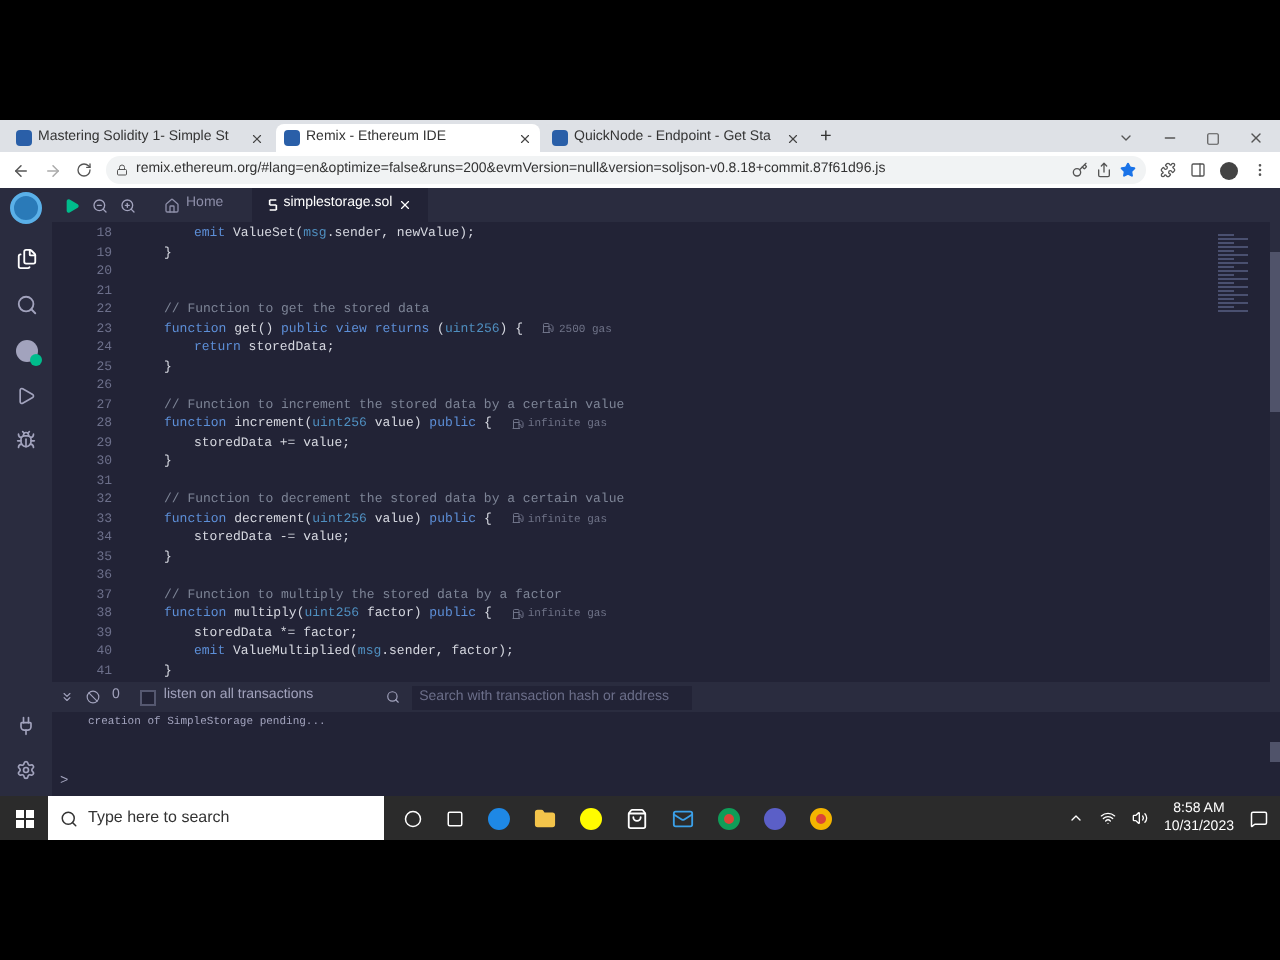  What do you see at coordinates (72, 205) in the screenshot?
I see `run-icon` at bounding box center [72, 205].